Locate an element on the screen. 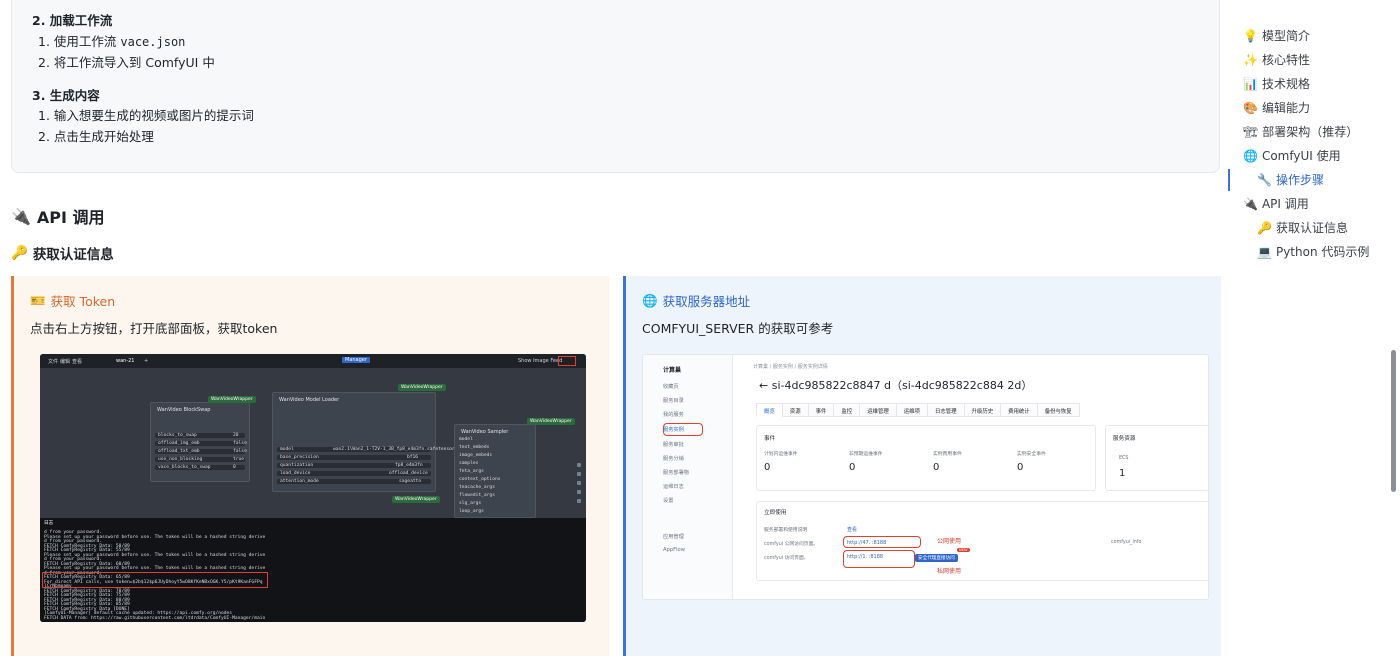 The height and width of the screenshot is (656, 1400). public-url-label: comfyui 公网访问页面。 is located at coordinates (791, 544).